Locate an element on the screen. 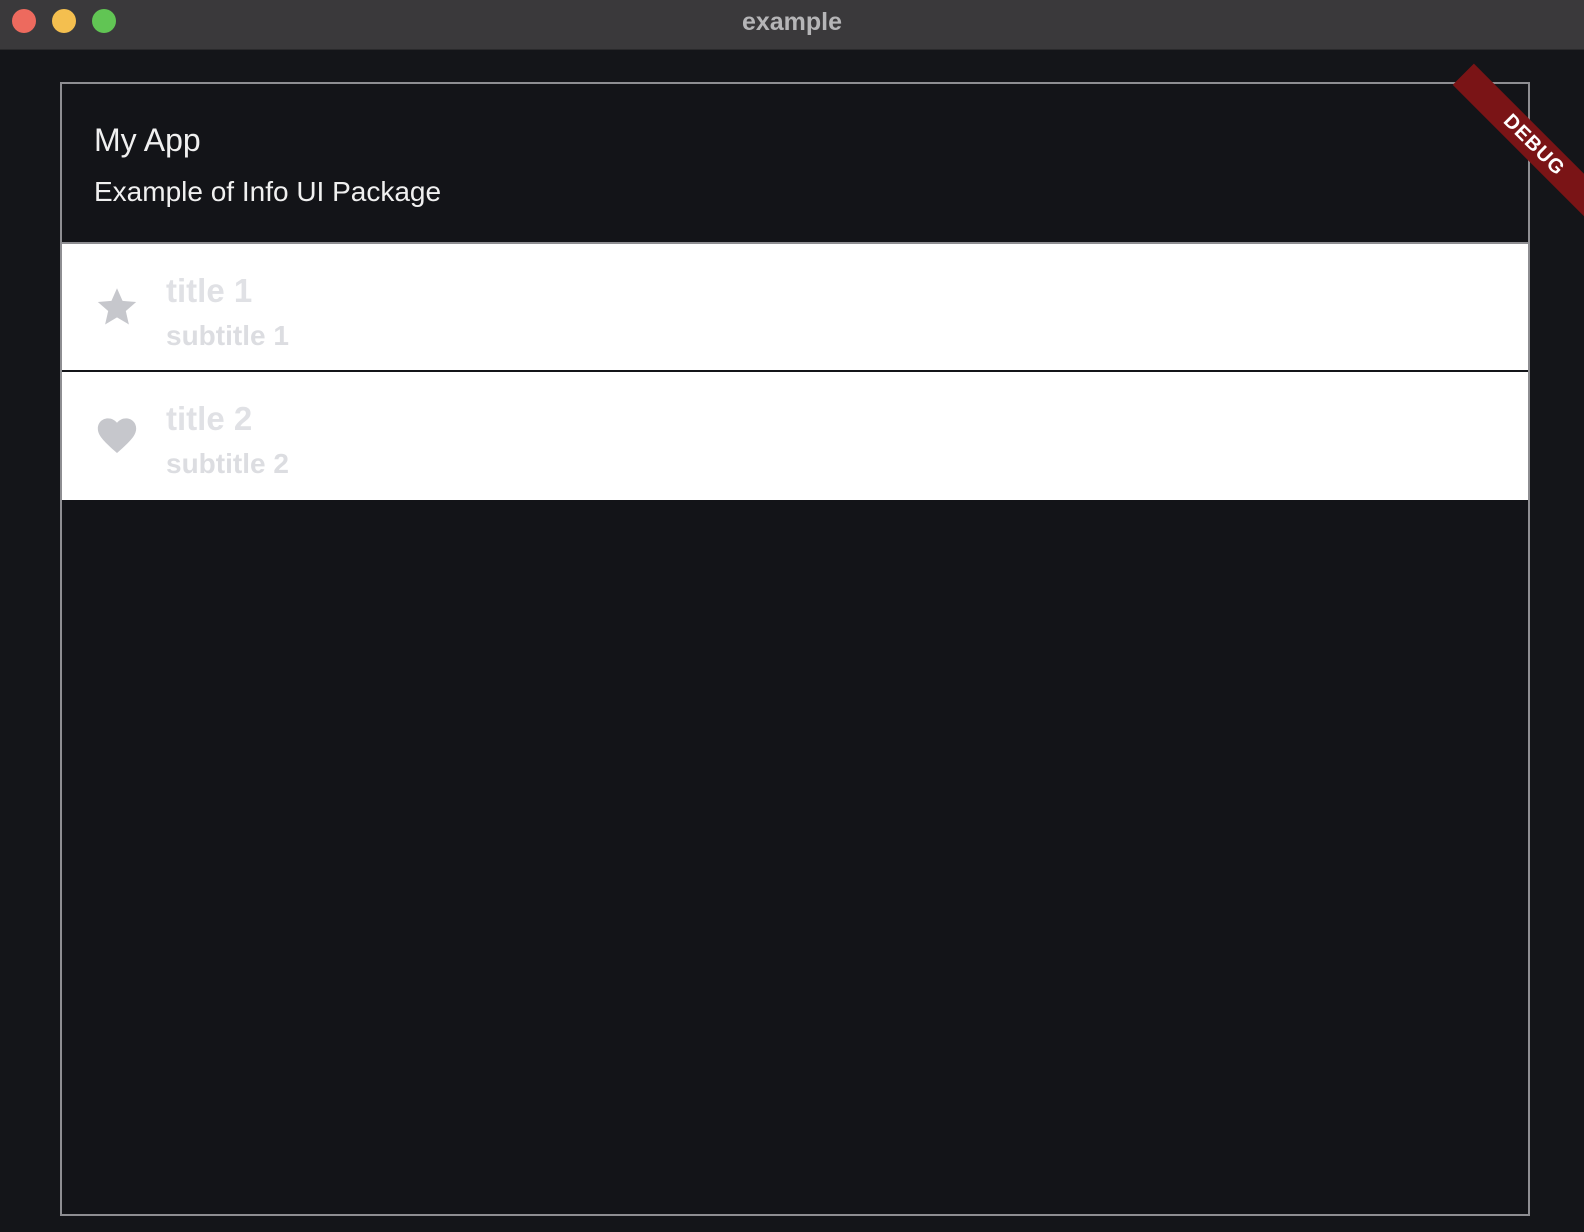 The height and width of the screenshot is (1232, 1584). list-item: title 1 subtitle 1 is located at coordinates (795, 308).